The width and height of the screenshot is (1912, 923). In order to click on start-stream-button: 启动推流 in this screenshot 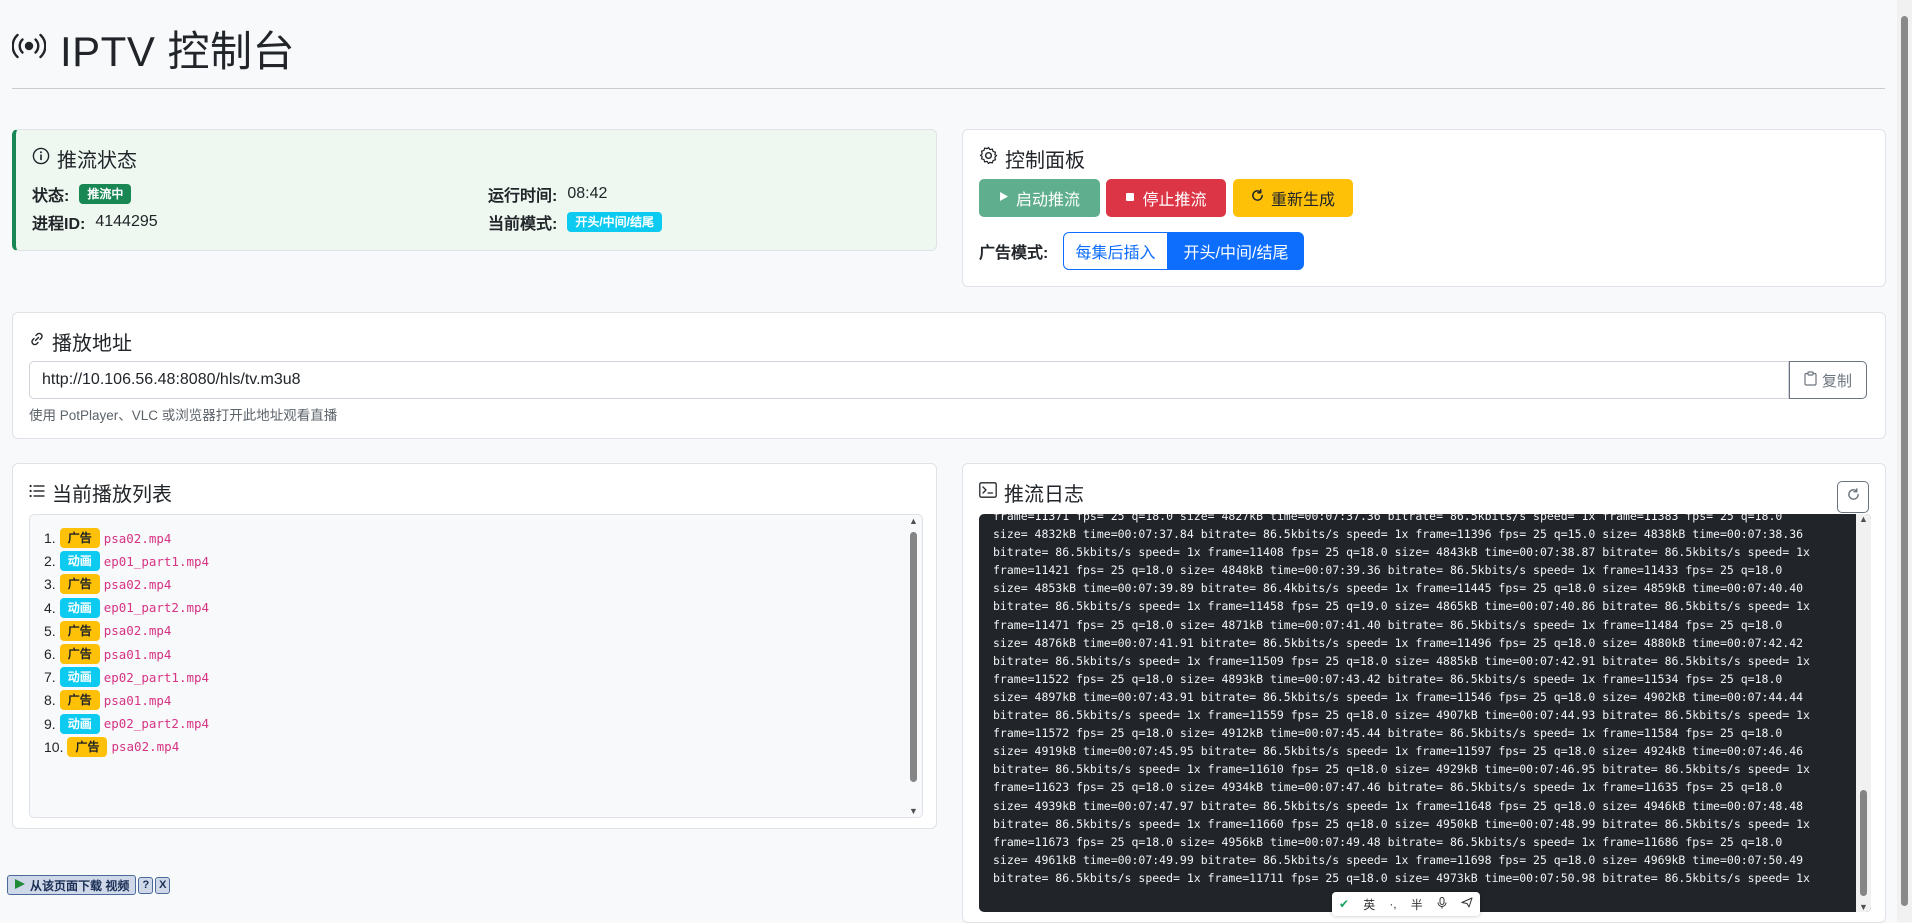, I will do `click(1039, 198)`.